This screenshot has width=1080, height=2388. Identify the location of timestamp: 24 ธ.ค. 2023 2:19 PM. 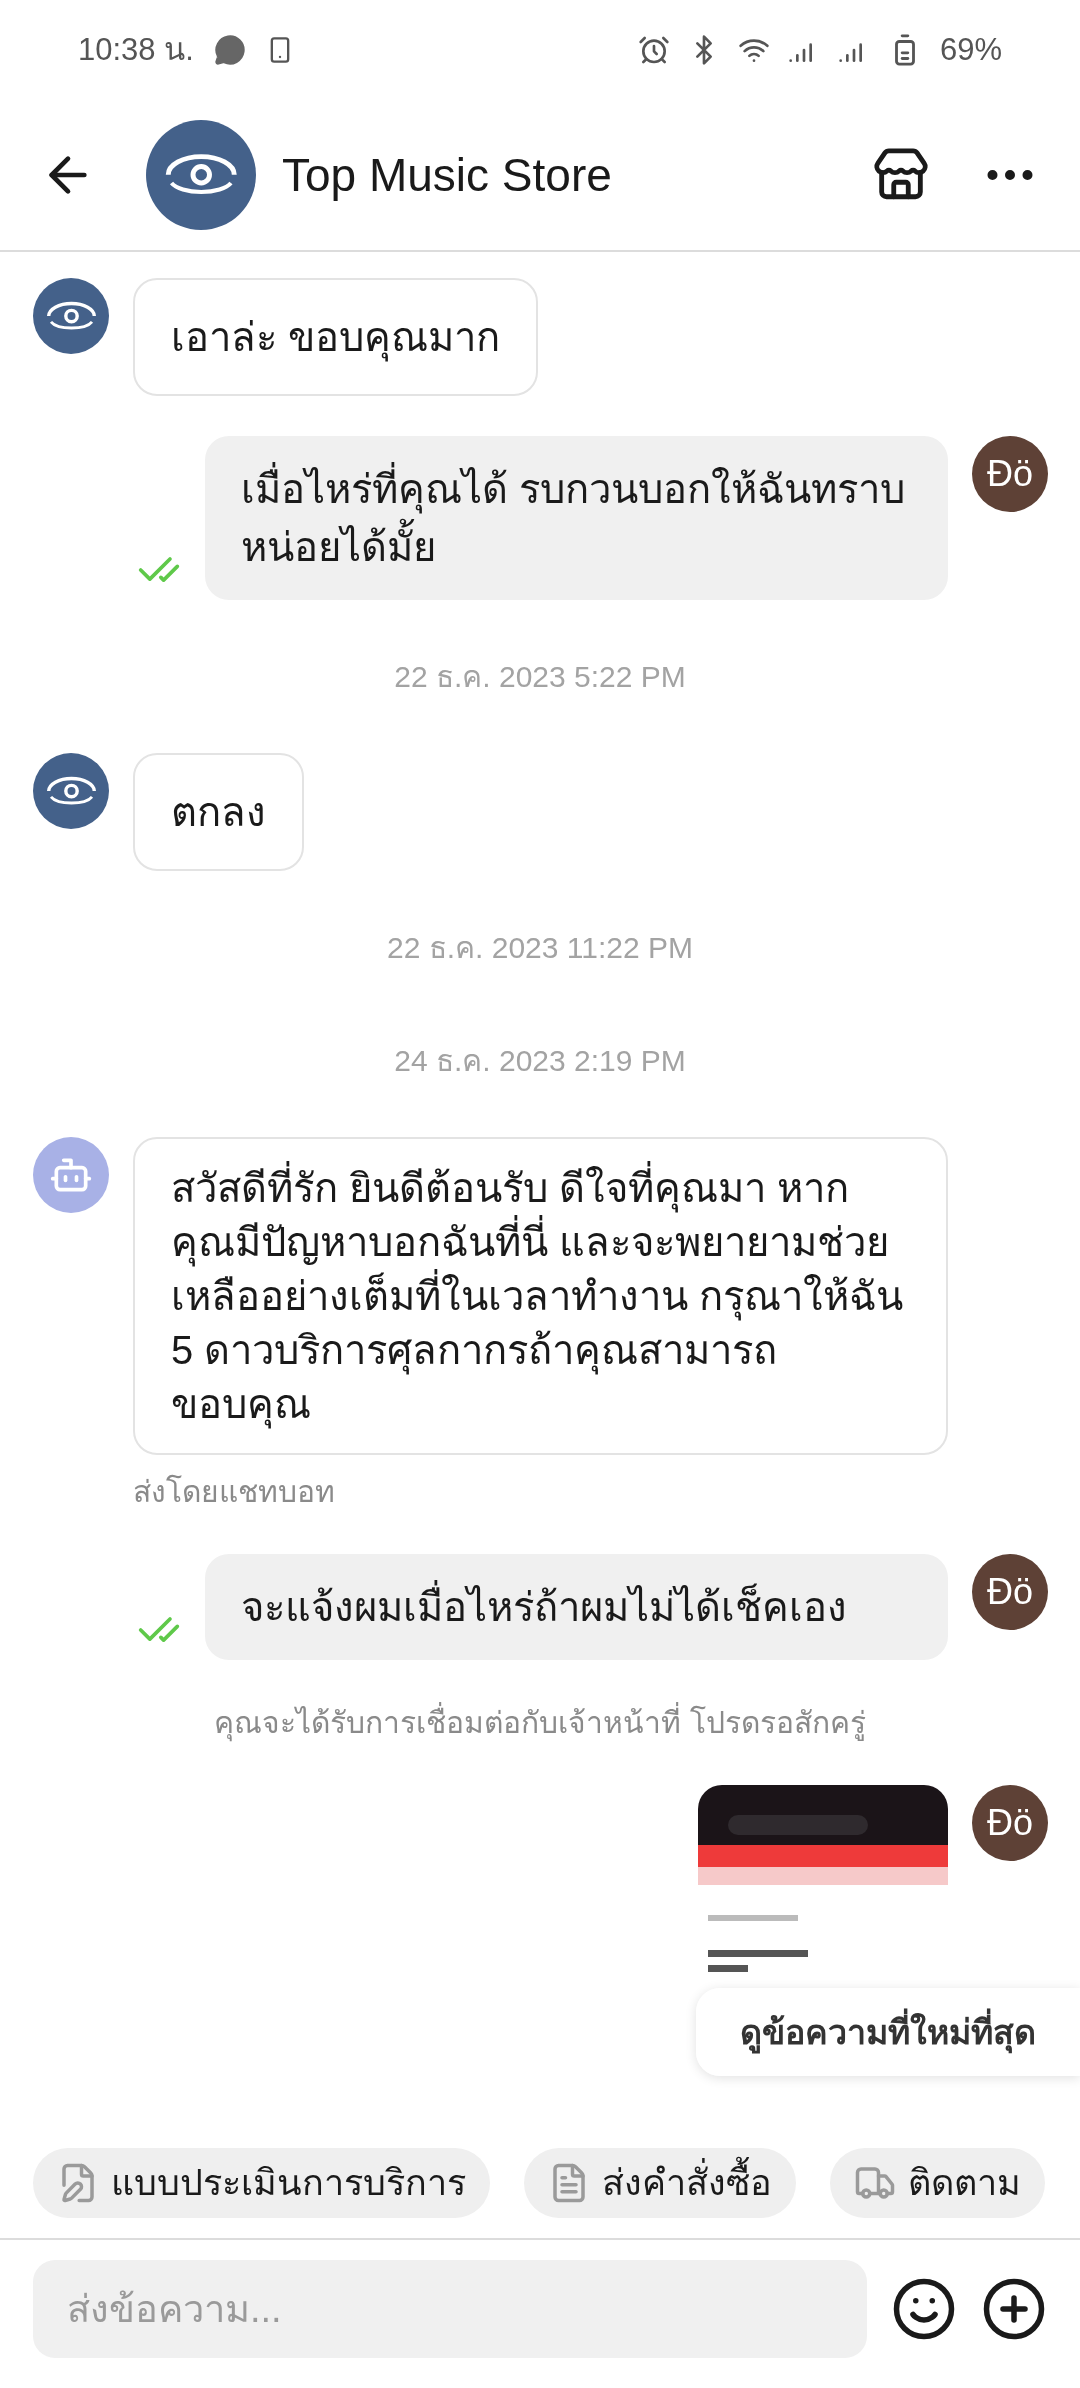
(540, 1061).